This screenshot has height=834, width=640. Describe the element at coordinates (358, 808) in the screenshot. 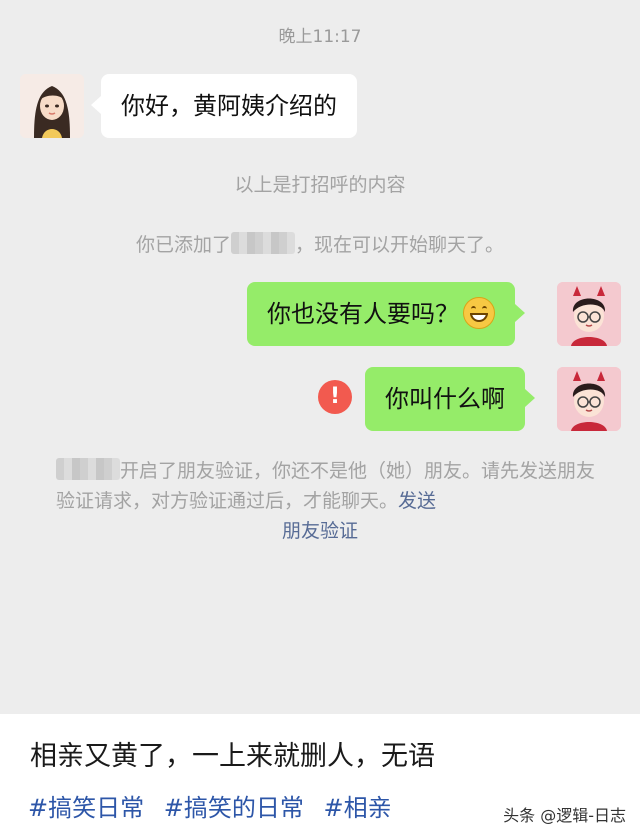

I see `hashtag: #相亲` at that location.